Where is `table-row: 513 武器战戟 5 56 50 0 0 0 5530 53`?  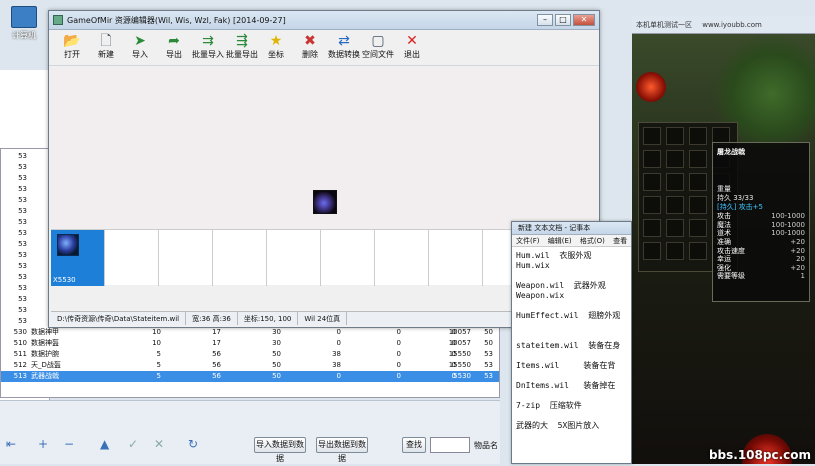
table-row: 513 武器战戟 5 56 50 0 0 0 5530 53 is located at coordinates (250, 376).